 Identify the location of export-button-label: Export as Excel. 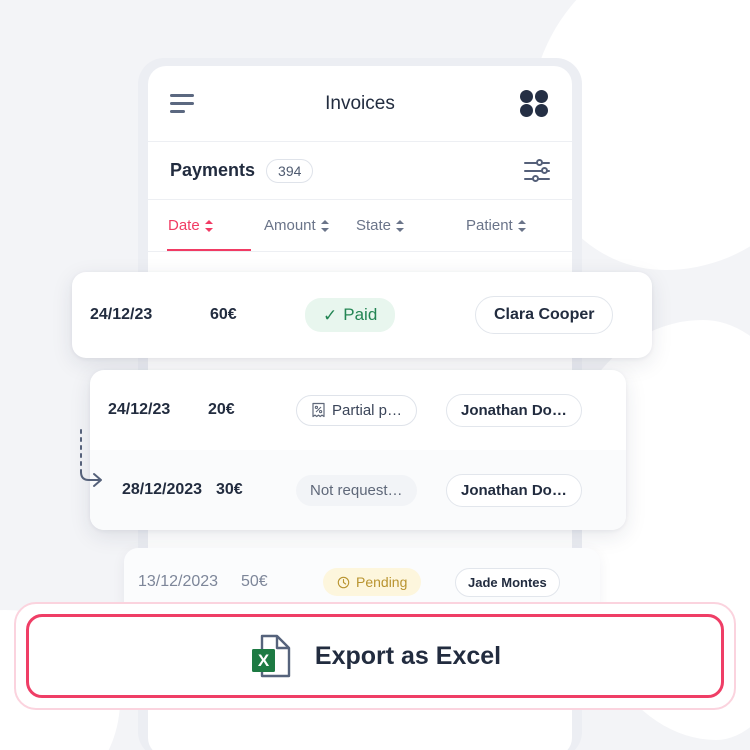
(408, 655).